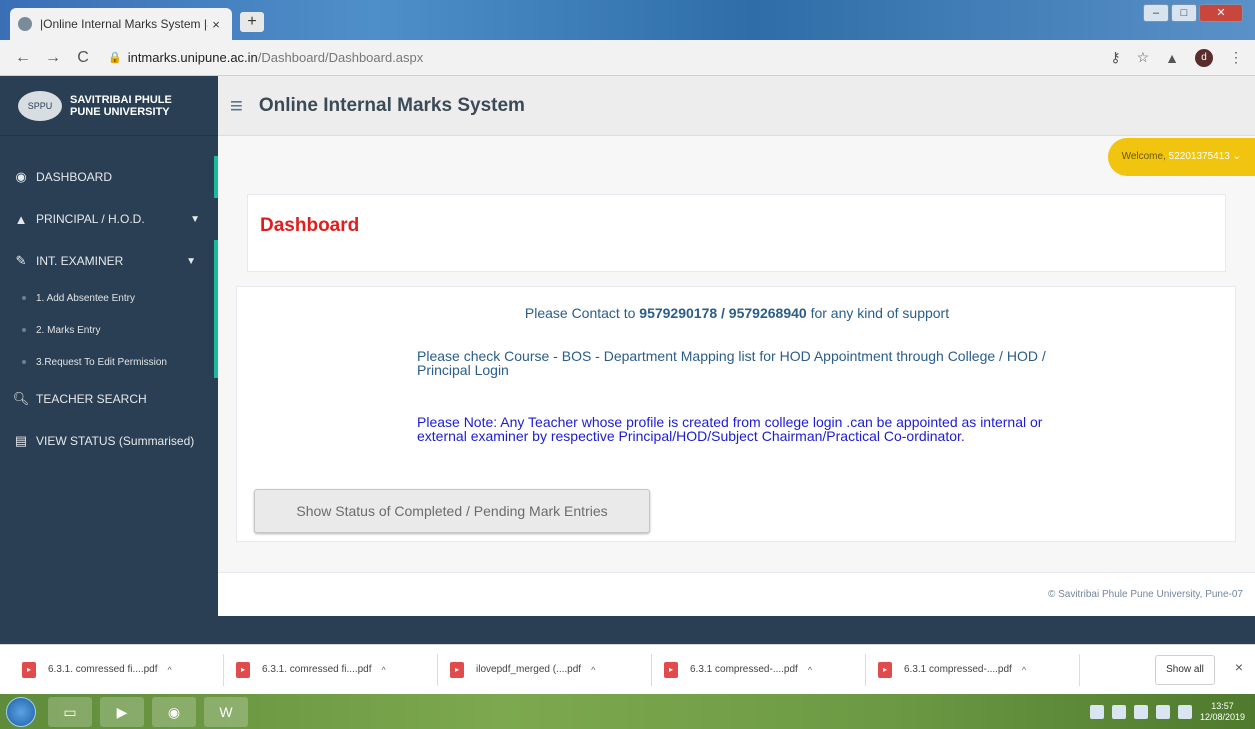 The image size is (1255, 729). Describe the element at coordinates (1204, 57) in the screenshot. I see `profile-avatar-icon: d` at that location.